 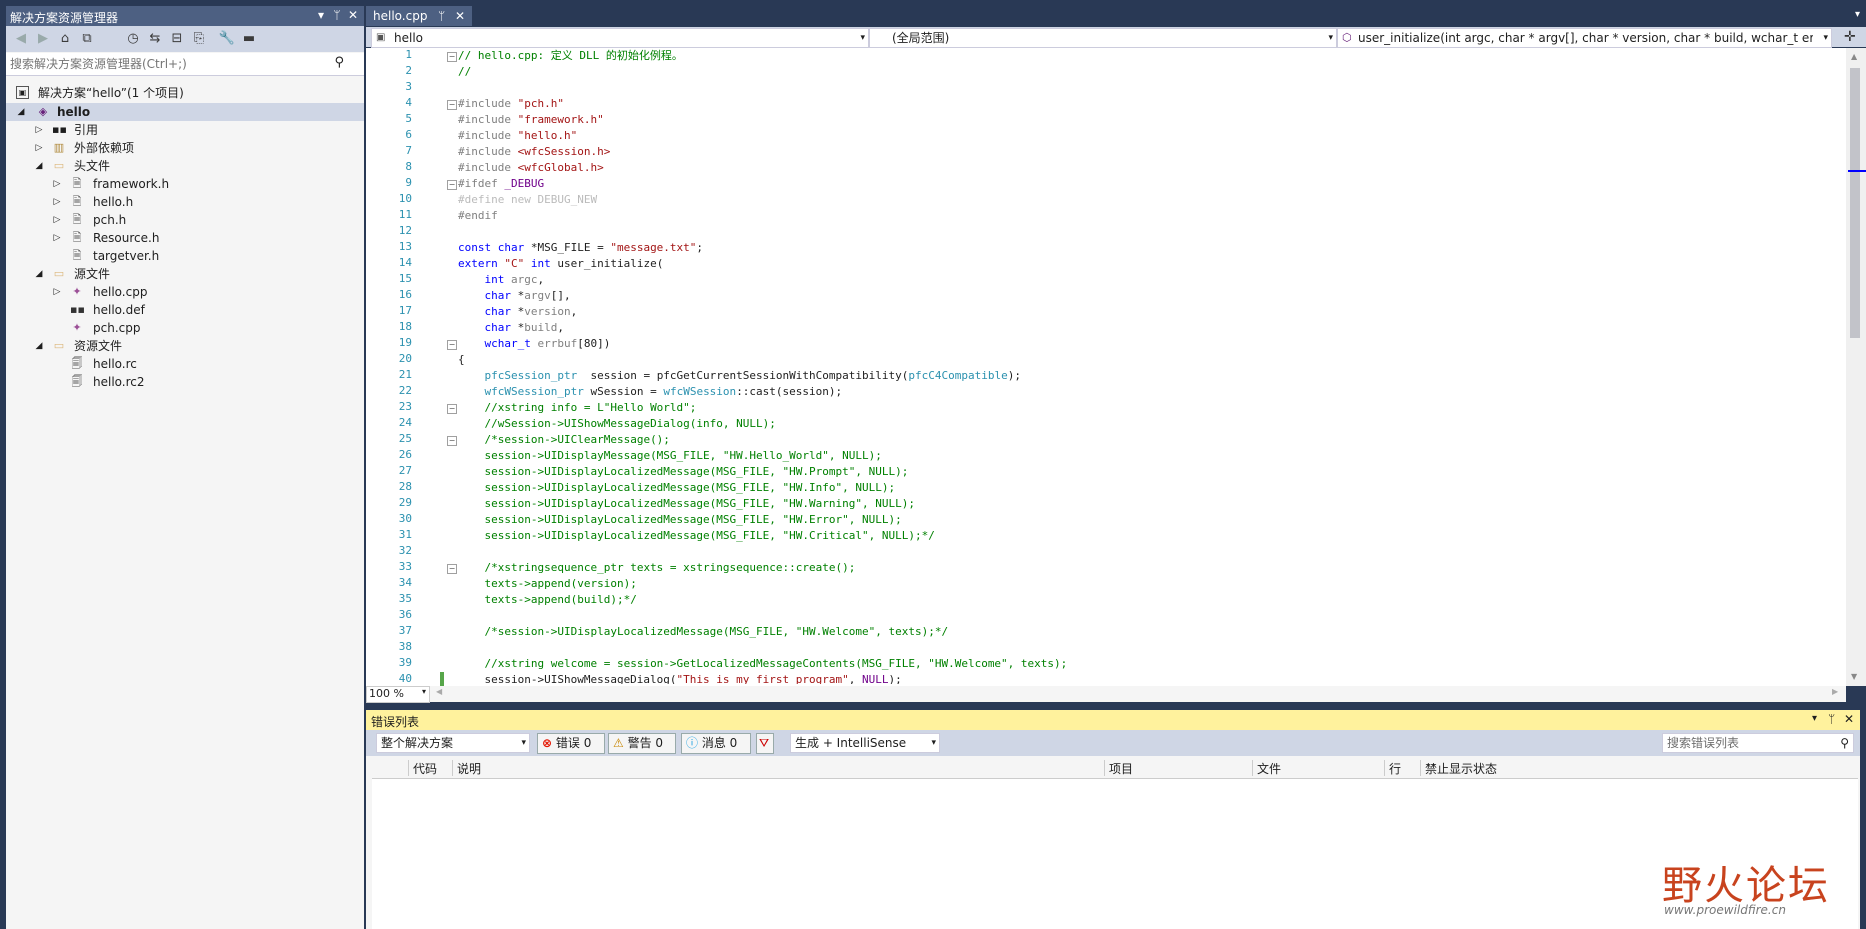 I want to click on tree-node-header-files: ◢ ▭ 头文件, so click(x=185, y=166).